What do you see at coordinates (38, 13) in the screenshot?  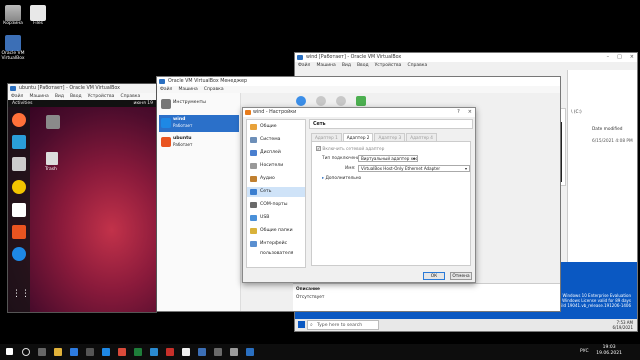 I see `folder-icon` at bounding box center [38, 13].